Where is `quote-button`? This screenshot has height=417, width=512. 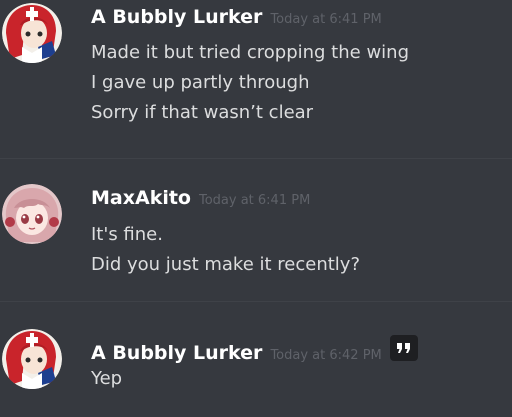 quote-button is located at coordinates (403, 348).